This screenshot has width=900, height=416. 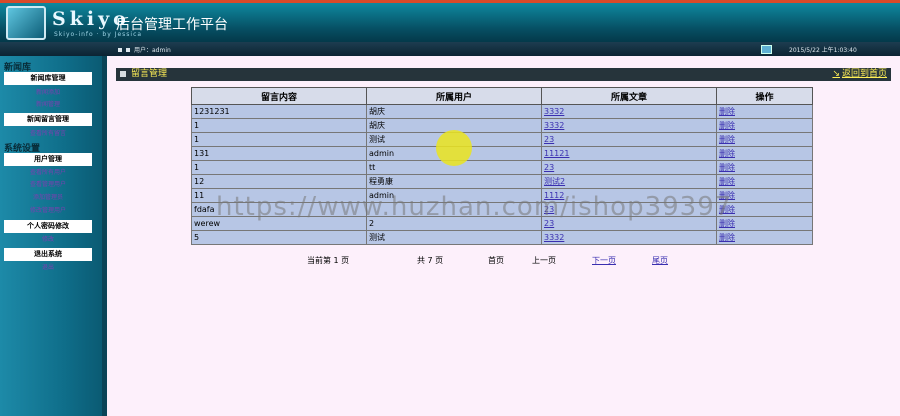 I want to click on cell-user: 程勇康, so click(x=454, y=181).